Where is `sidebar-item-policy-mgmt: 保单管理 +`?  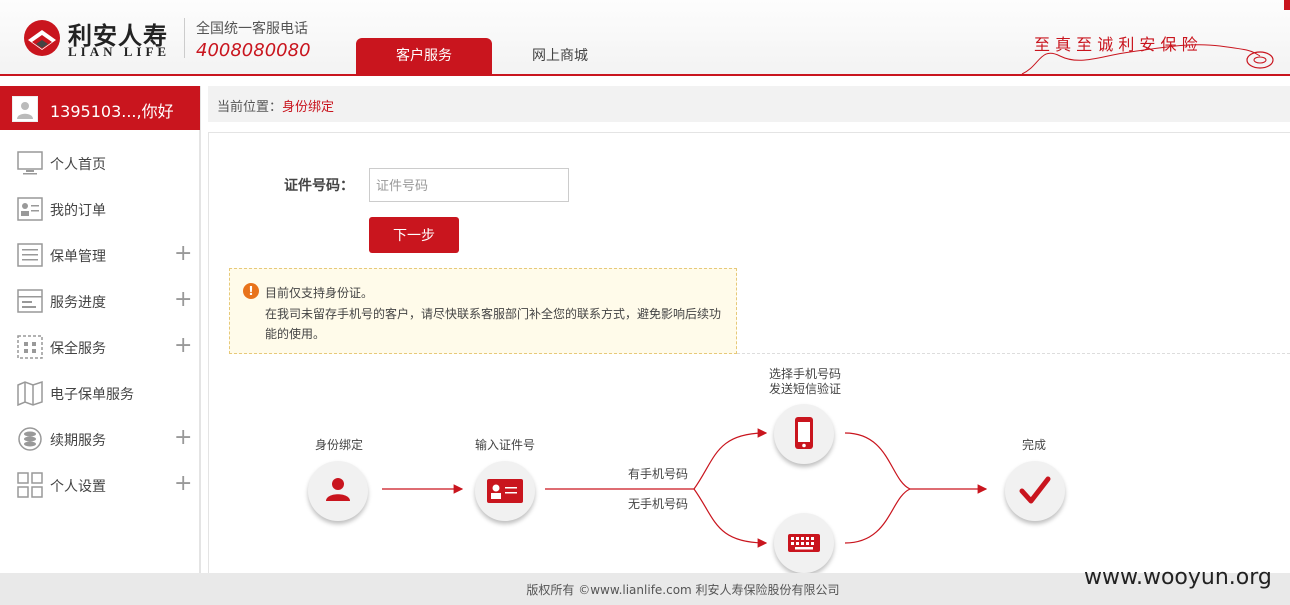 sidebar-item-policy-mgmt: 保单管理 + is located at coordinates (100, 255).